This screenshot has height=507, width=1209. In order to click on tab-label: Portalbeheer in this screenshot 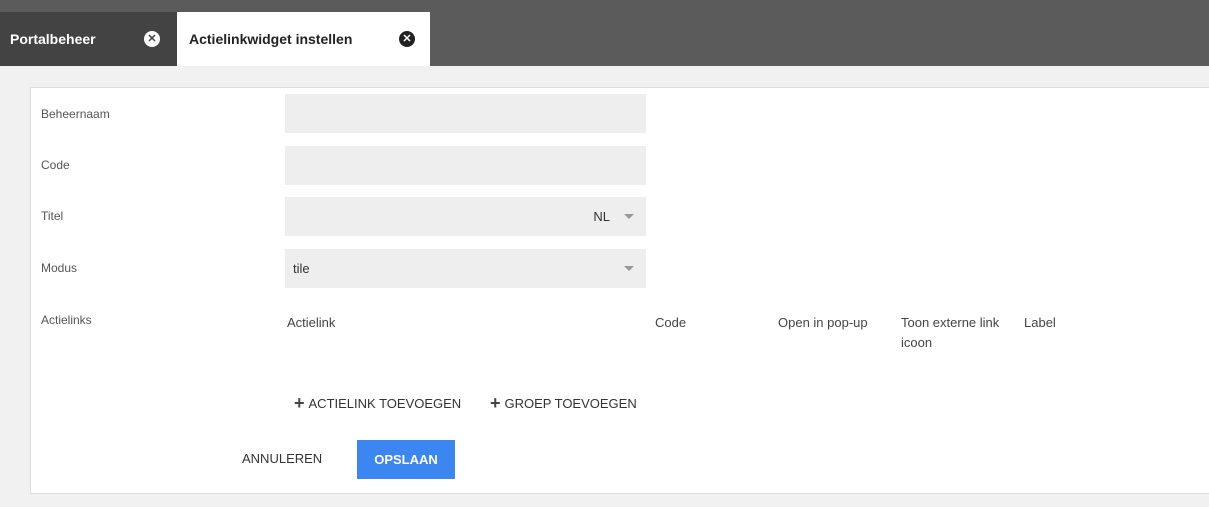, I will do `click(53, 39)`.